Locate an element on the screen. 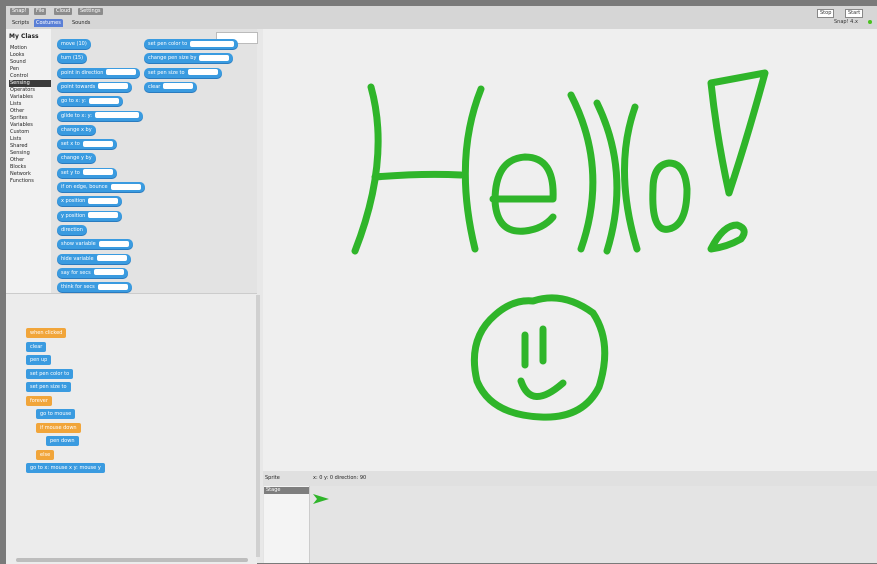 Image resolution: width=877 pixels, height=564 pixels. category-item: Pen is located at coordinates (30, 69).